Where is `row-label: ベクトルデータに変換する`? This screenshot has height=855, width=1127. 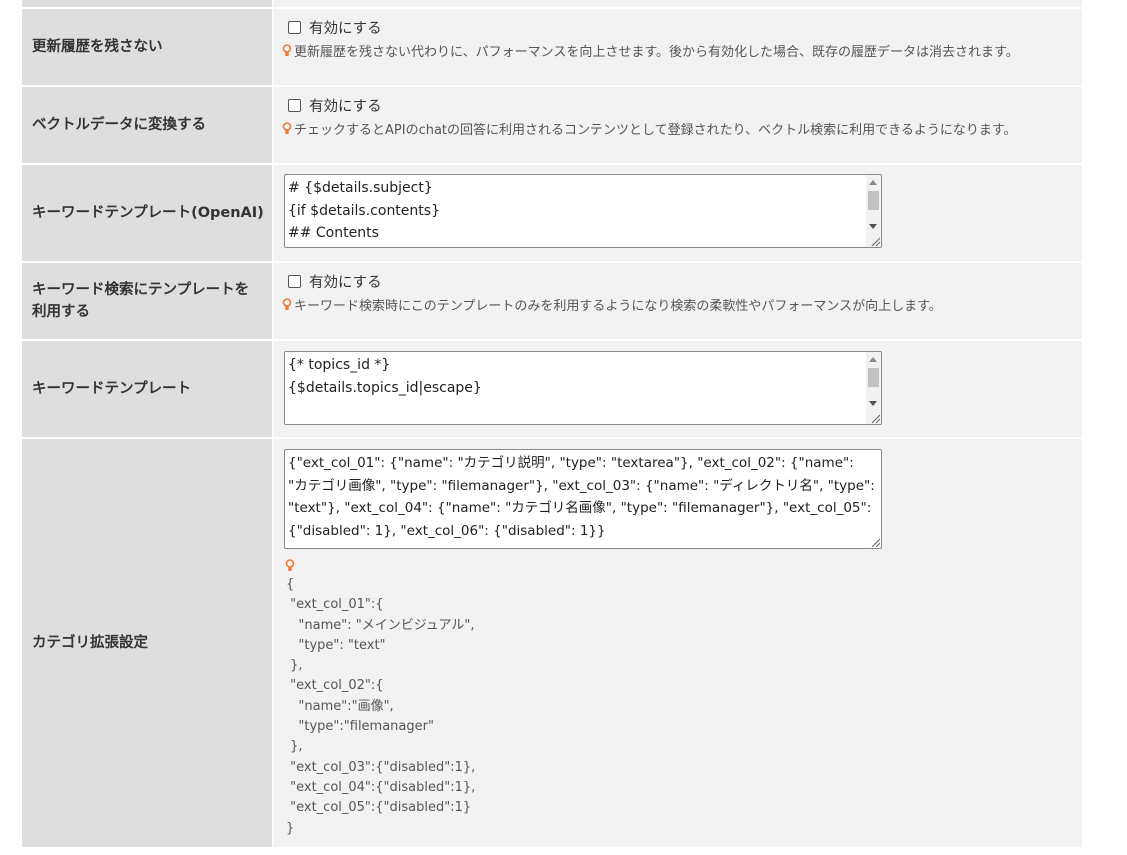
row-label: ベクトルデータに変換する is located at coordinates (147, 125).